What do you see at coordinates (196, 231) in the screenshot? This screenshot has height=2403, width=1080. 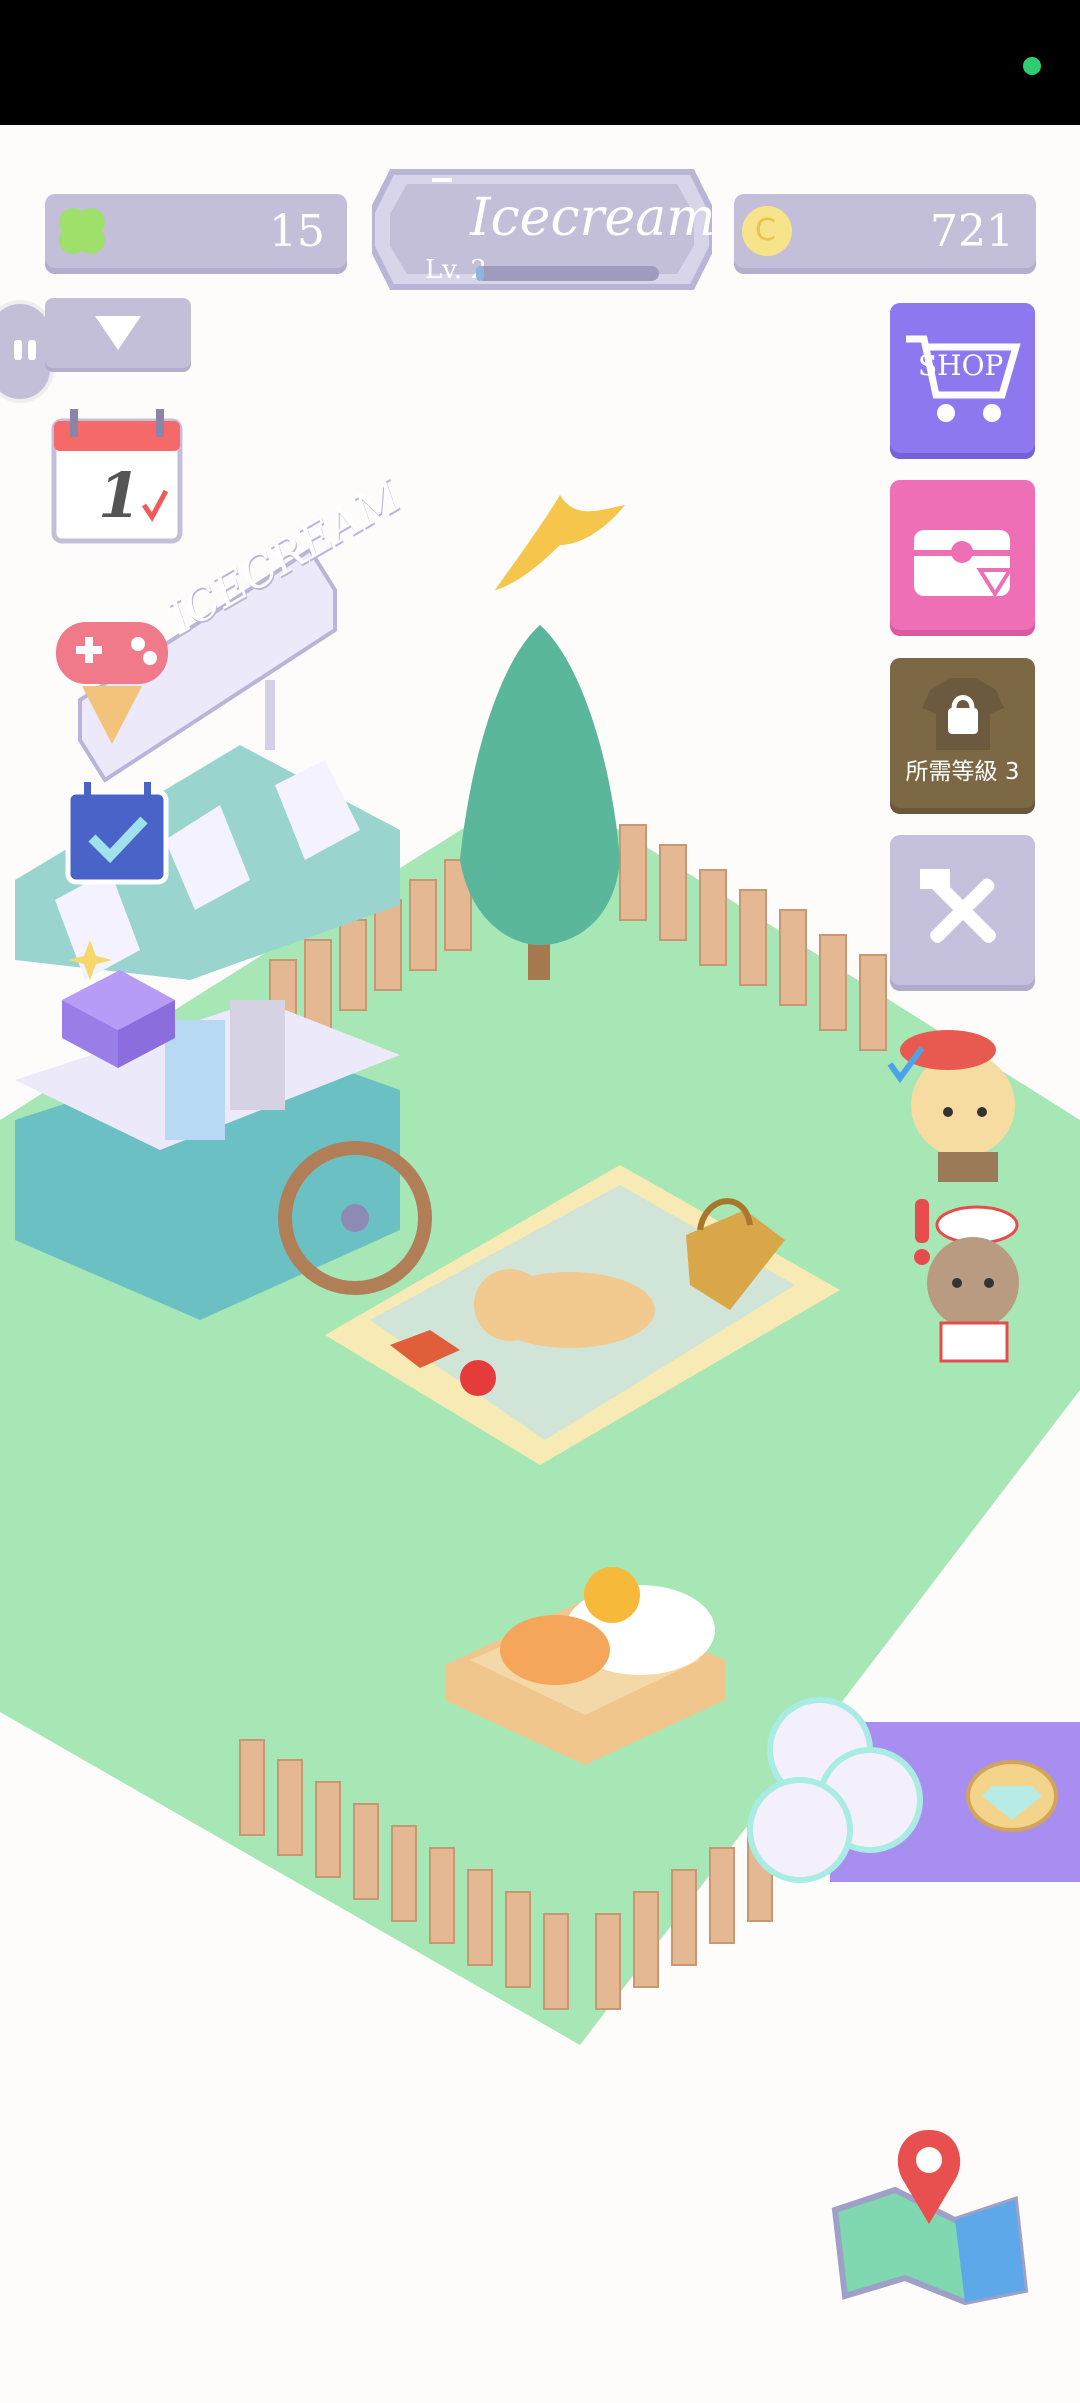 I see `clover-counter: 15` at bounding box center [196, 231].